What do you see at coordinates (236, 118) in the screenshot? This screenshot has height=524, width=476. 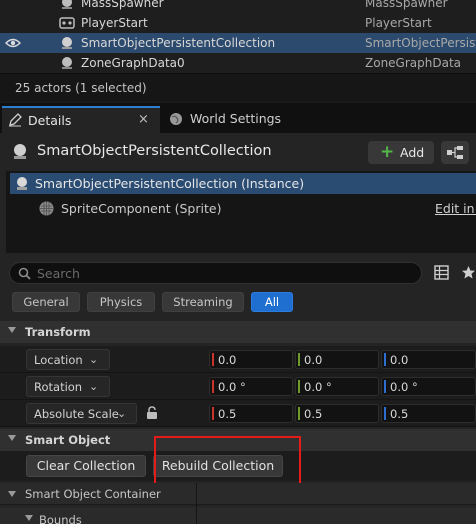 I see `tab-world-settings-label: World Settings` at bounding box center [236, 118].